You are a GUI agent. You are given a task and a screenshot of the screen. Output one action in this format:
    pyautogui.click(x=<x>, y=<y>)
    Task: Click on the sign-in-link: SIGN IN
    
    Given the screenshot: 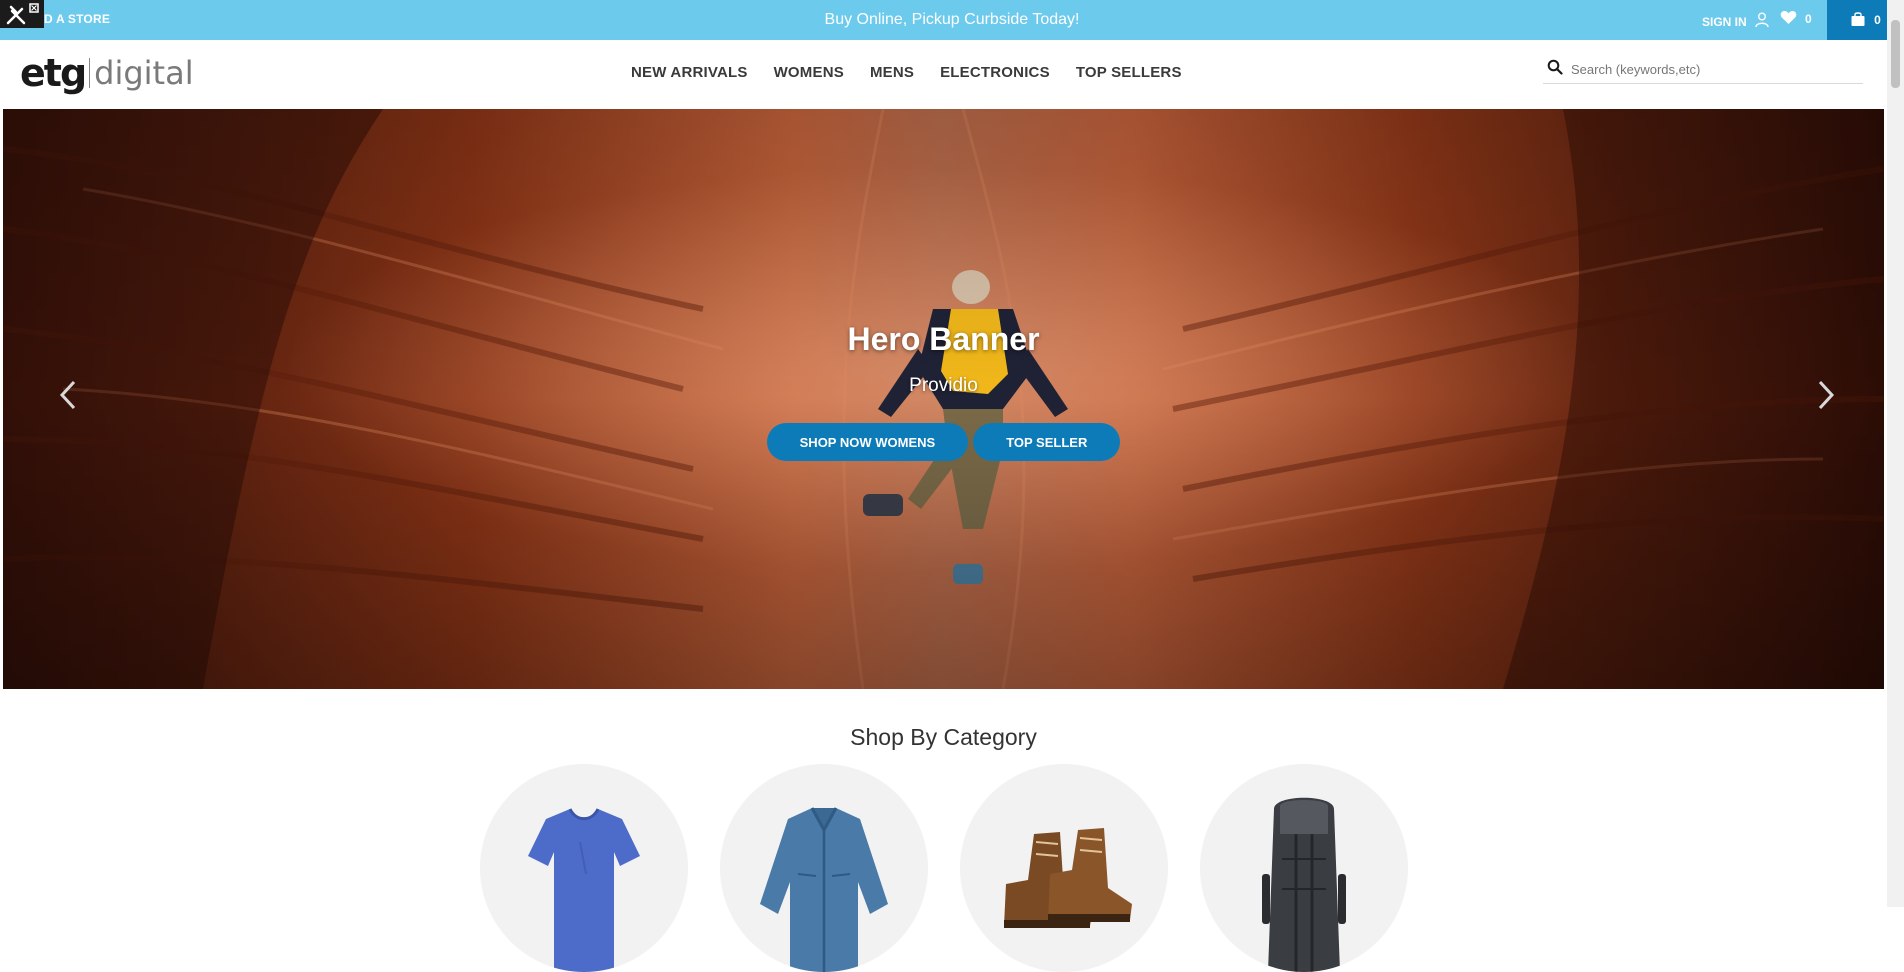 What is the action you would take?
    pyautogui.click(x=1735, y=21)
    